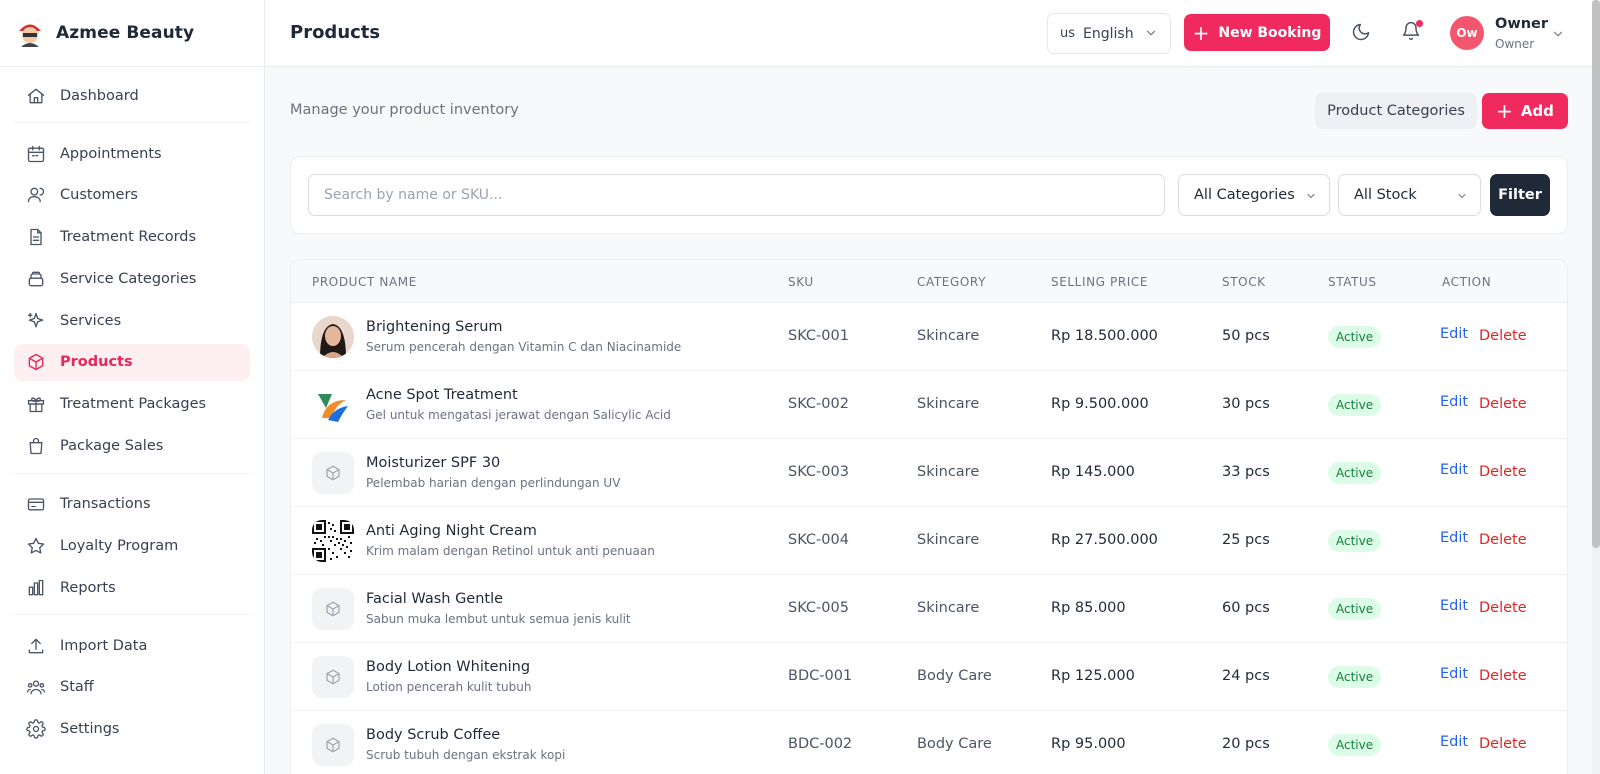 This screenshot has height=774, width=1600. Describe the element at coordinates (1462, 198) in the screenshot. I see `chevron-down-icon` at that location.